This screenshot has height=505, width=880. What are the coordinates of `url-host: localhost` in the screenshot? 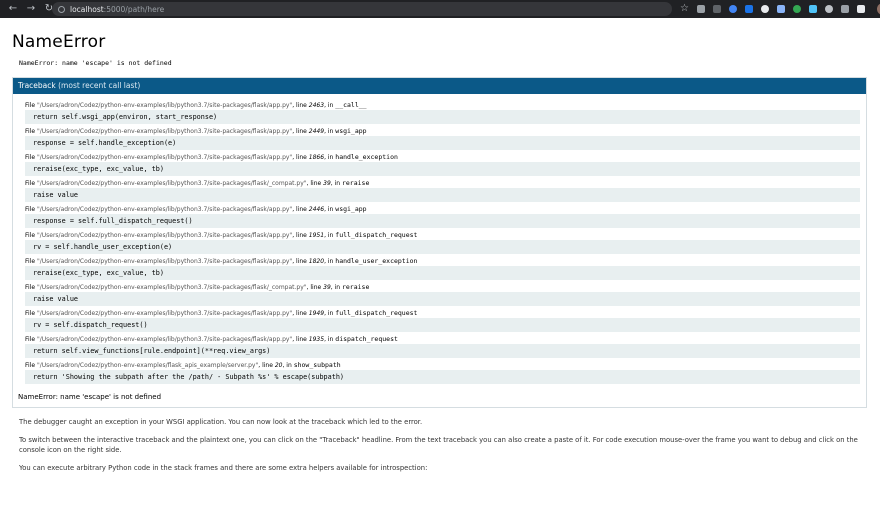 It's located at (87, 9).